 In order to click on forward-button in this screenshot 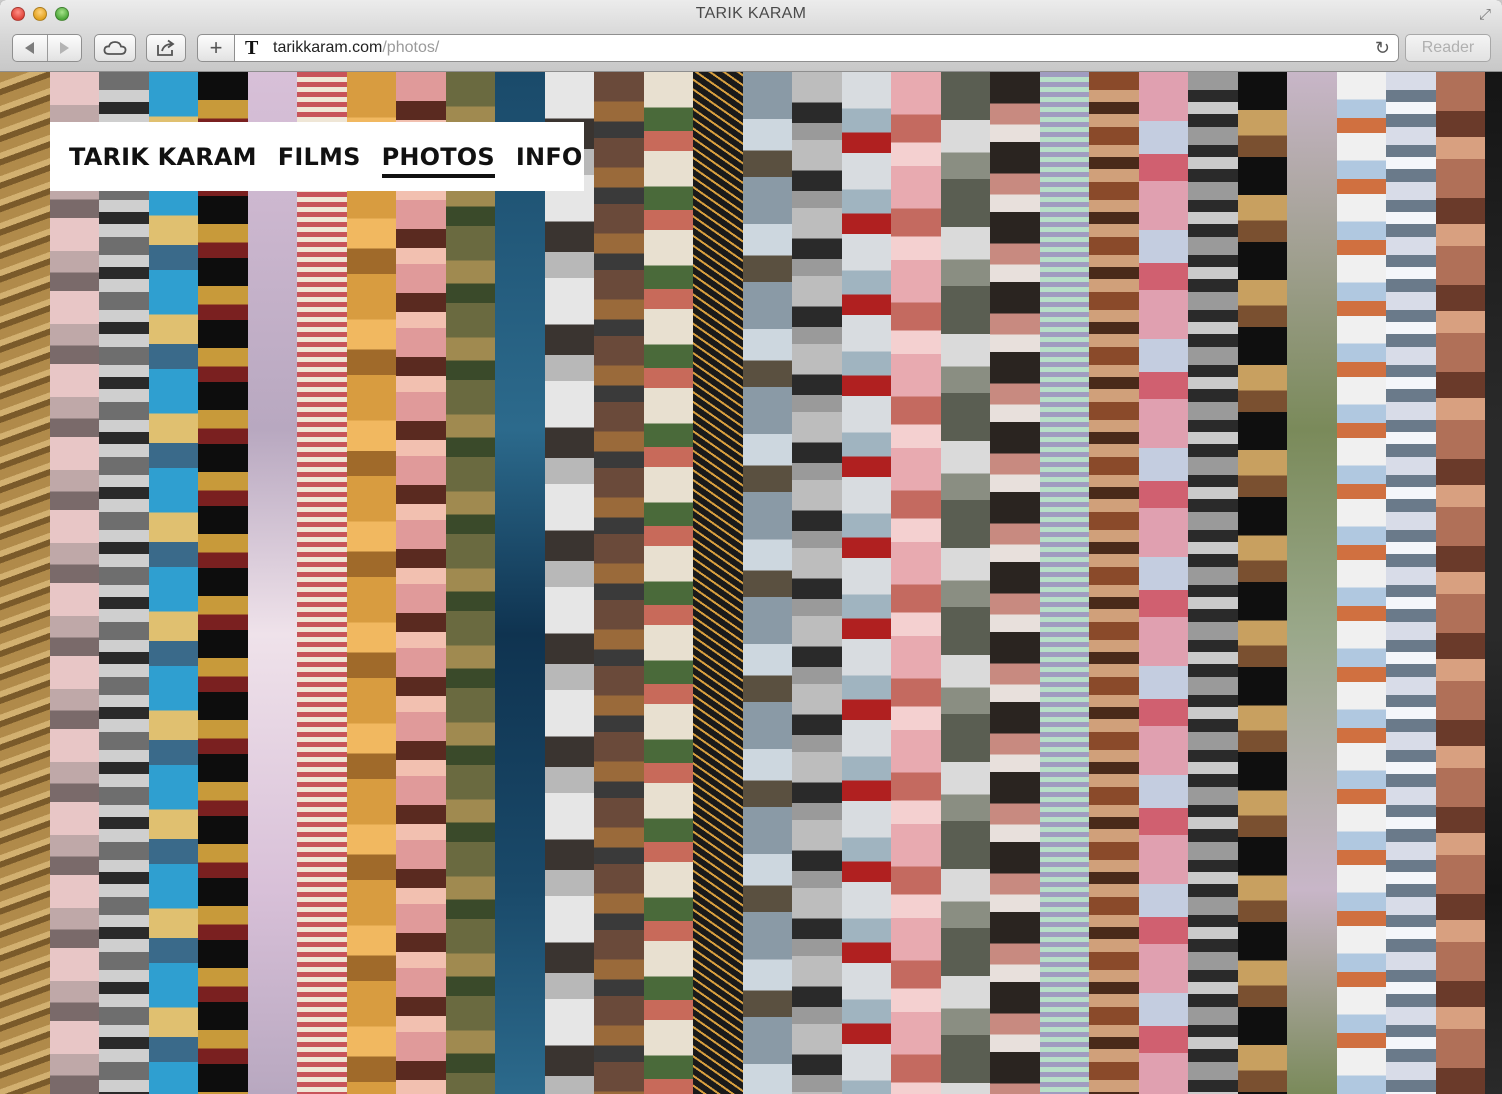, I will do `click(65, 48)`.